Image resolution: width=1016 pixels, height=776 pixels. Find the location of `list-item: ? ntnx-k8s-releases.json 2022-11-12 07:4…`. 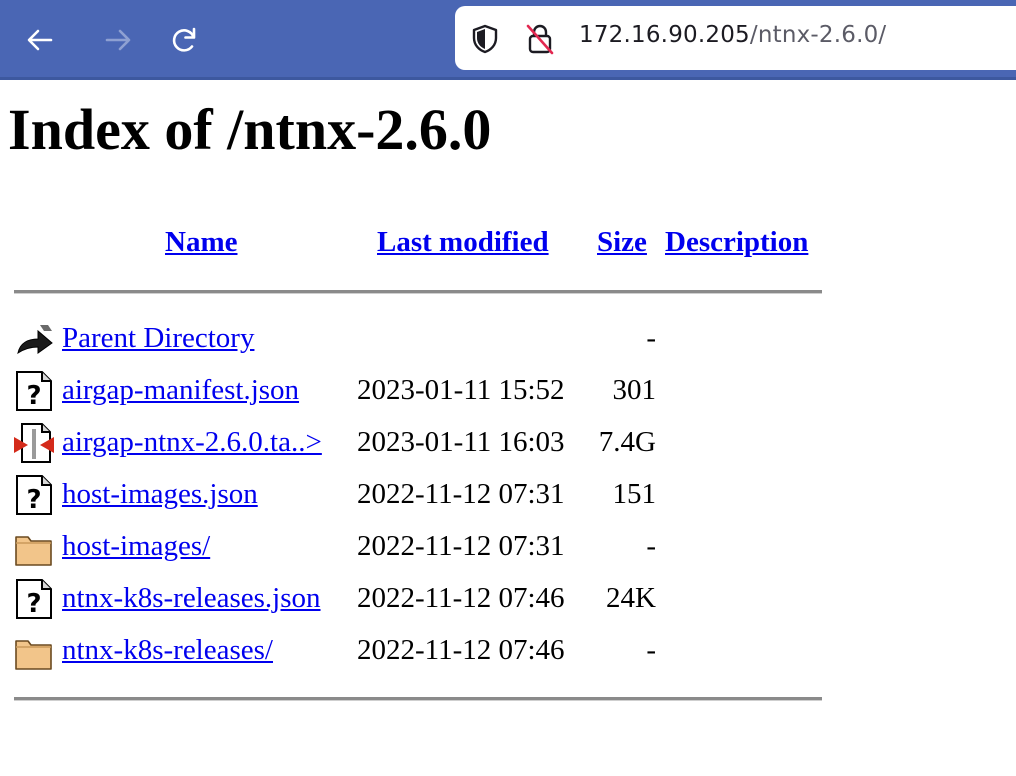

list-item: ? ntnx-k8s-releases.json 2022-11-12 07:4… is located at coordinates (508, 599).